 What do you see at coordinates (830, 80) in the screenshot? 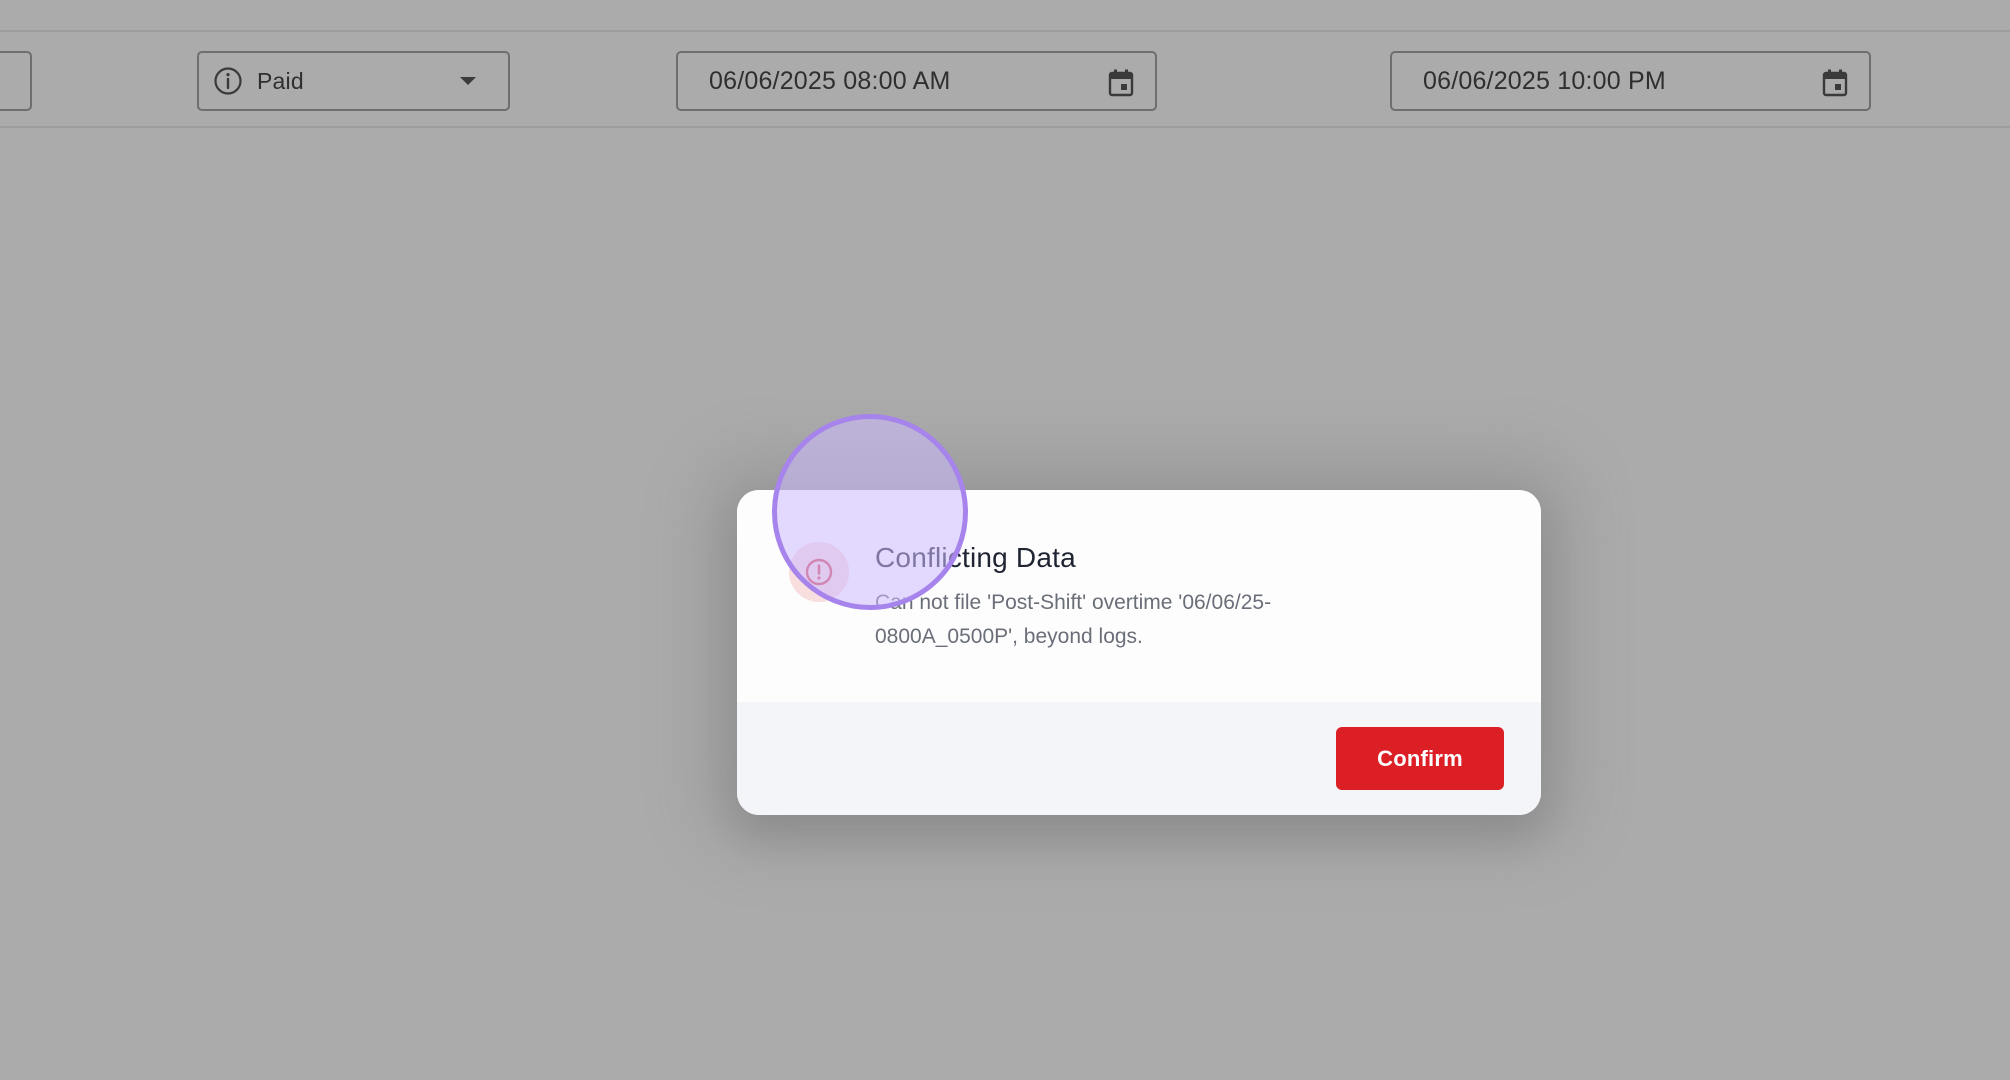
I see `start-datetime-value: 06/06/2025 08:00 AM` at bounding box center [830, 80].